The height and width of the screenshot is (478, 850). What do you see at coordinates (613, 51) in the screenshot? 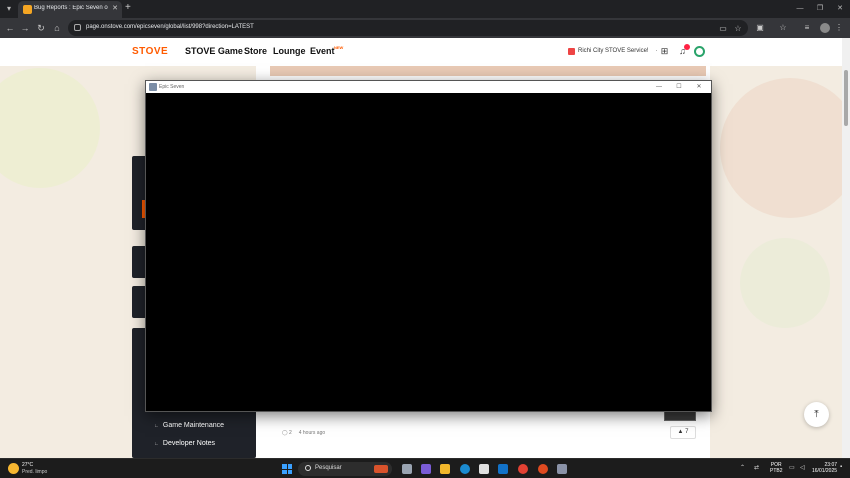
I see `service-link: Richi City STOVE Service!` at bounding box center [613, 51].